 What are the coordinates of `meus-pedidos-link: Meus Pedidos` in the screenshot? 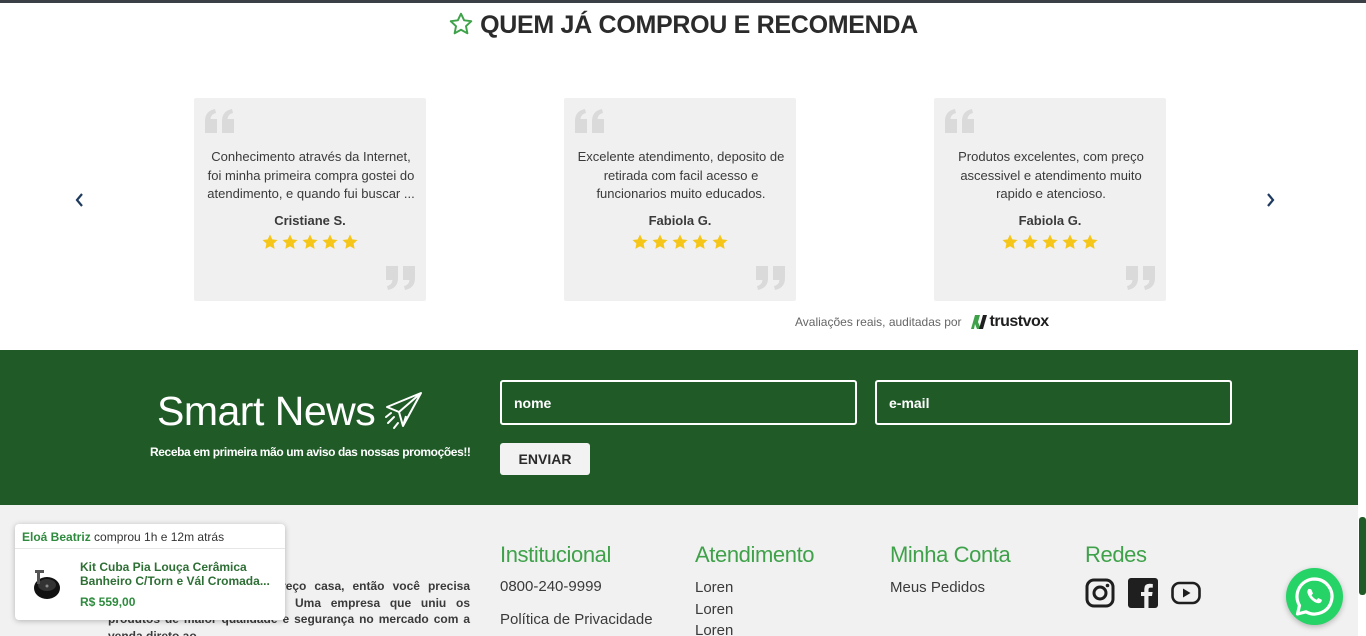 It's located at (937, 587).